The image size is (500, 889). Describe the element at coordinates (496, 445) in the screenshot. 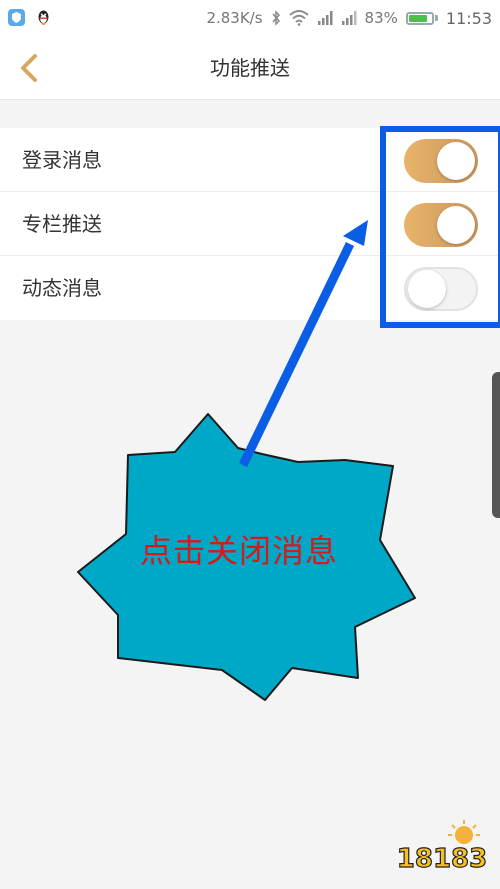

I see `edge-handle` at that location.